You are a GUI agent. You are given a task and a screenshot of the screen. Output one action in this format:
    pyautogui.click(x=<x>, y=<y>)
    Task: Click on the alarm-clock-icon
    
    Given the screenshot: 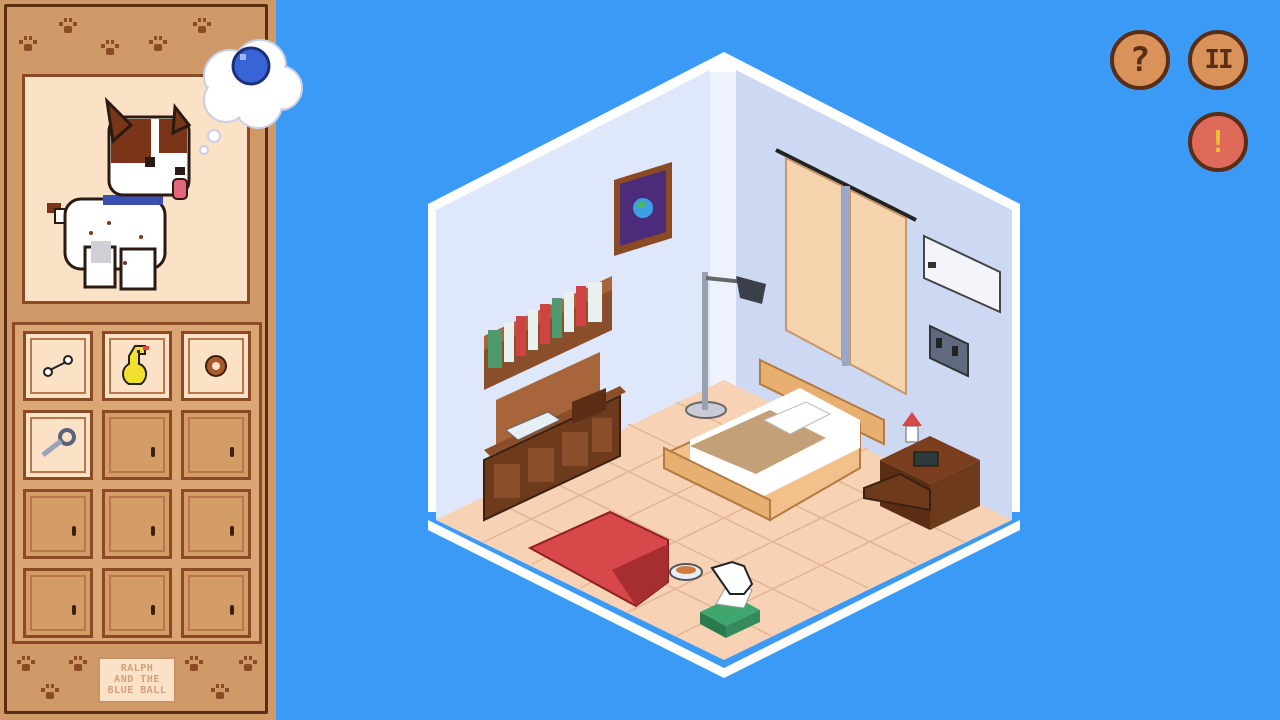 What is the action you would take?
    pyautogui.click(x=926, y=459)
    